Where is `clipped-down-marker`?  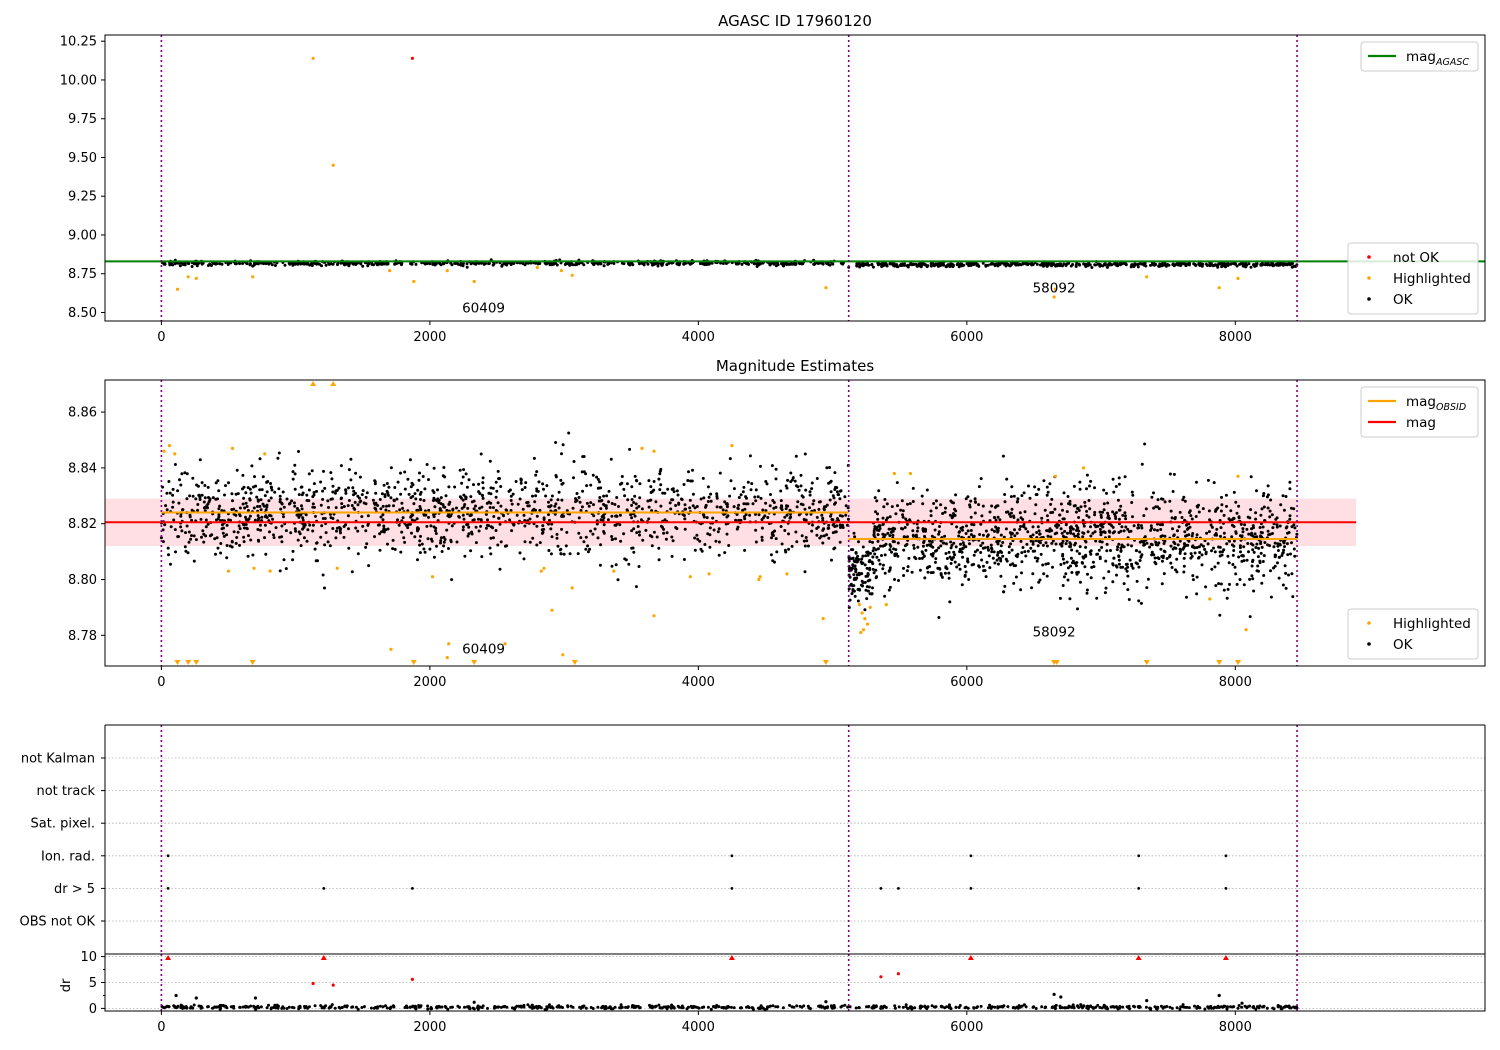
clipped-down-marker is located at coordinates (825, 662).